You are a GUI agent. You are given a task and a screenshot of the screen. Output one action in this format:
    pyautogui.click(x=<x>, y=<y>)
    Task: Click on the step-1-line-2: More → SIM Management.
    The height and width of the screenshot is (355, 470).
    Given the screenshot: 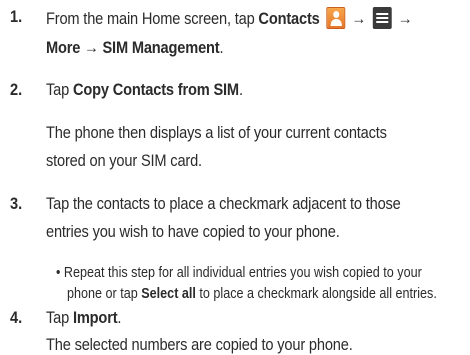 What is the action you would take?
    pyautogui.click(x=135, y=48)
    